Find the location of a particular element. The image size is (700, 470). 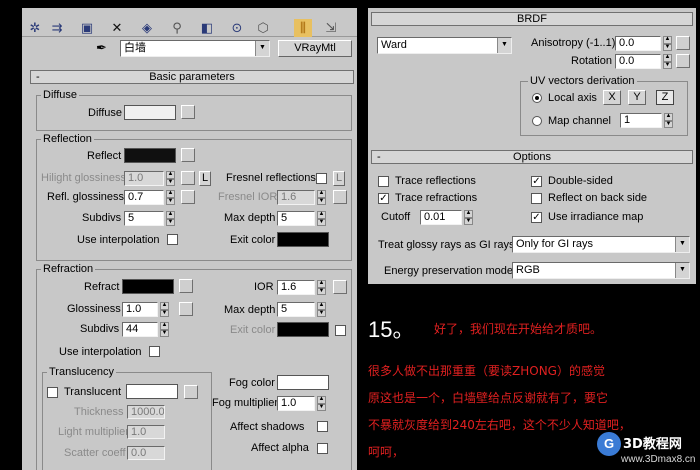

fresnel-ior-field: 1.6 is located at coordinates (296, 197).